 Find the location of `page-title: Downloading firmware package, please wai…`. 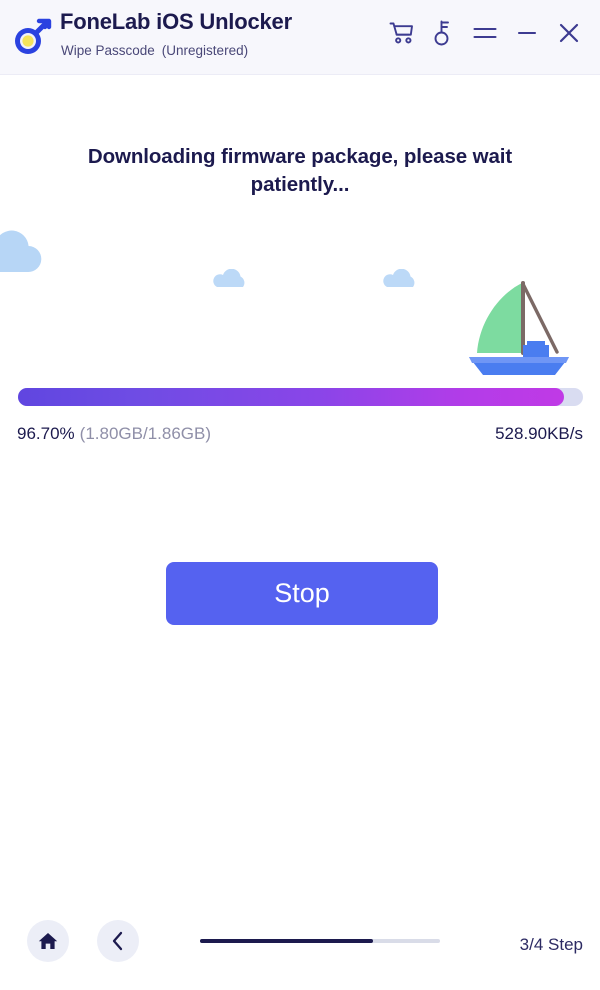

page-title: Downloading firmware package, please wai… is located at coordinates (300, 170).